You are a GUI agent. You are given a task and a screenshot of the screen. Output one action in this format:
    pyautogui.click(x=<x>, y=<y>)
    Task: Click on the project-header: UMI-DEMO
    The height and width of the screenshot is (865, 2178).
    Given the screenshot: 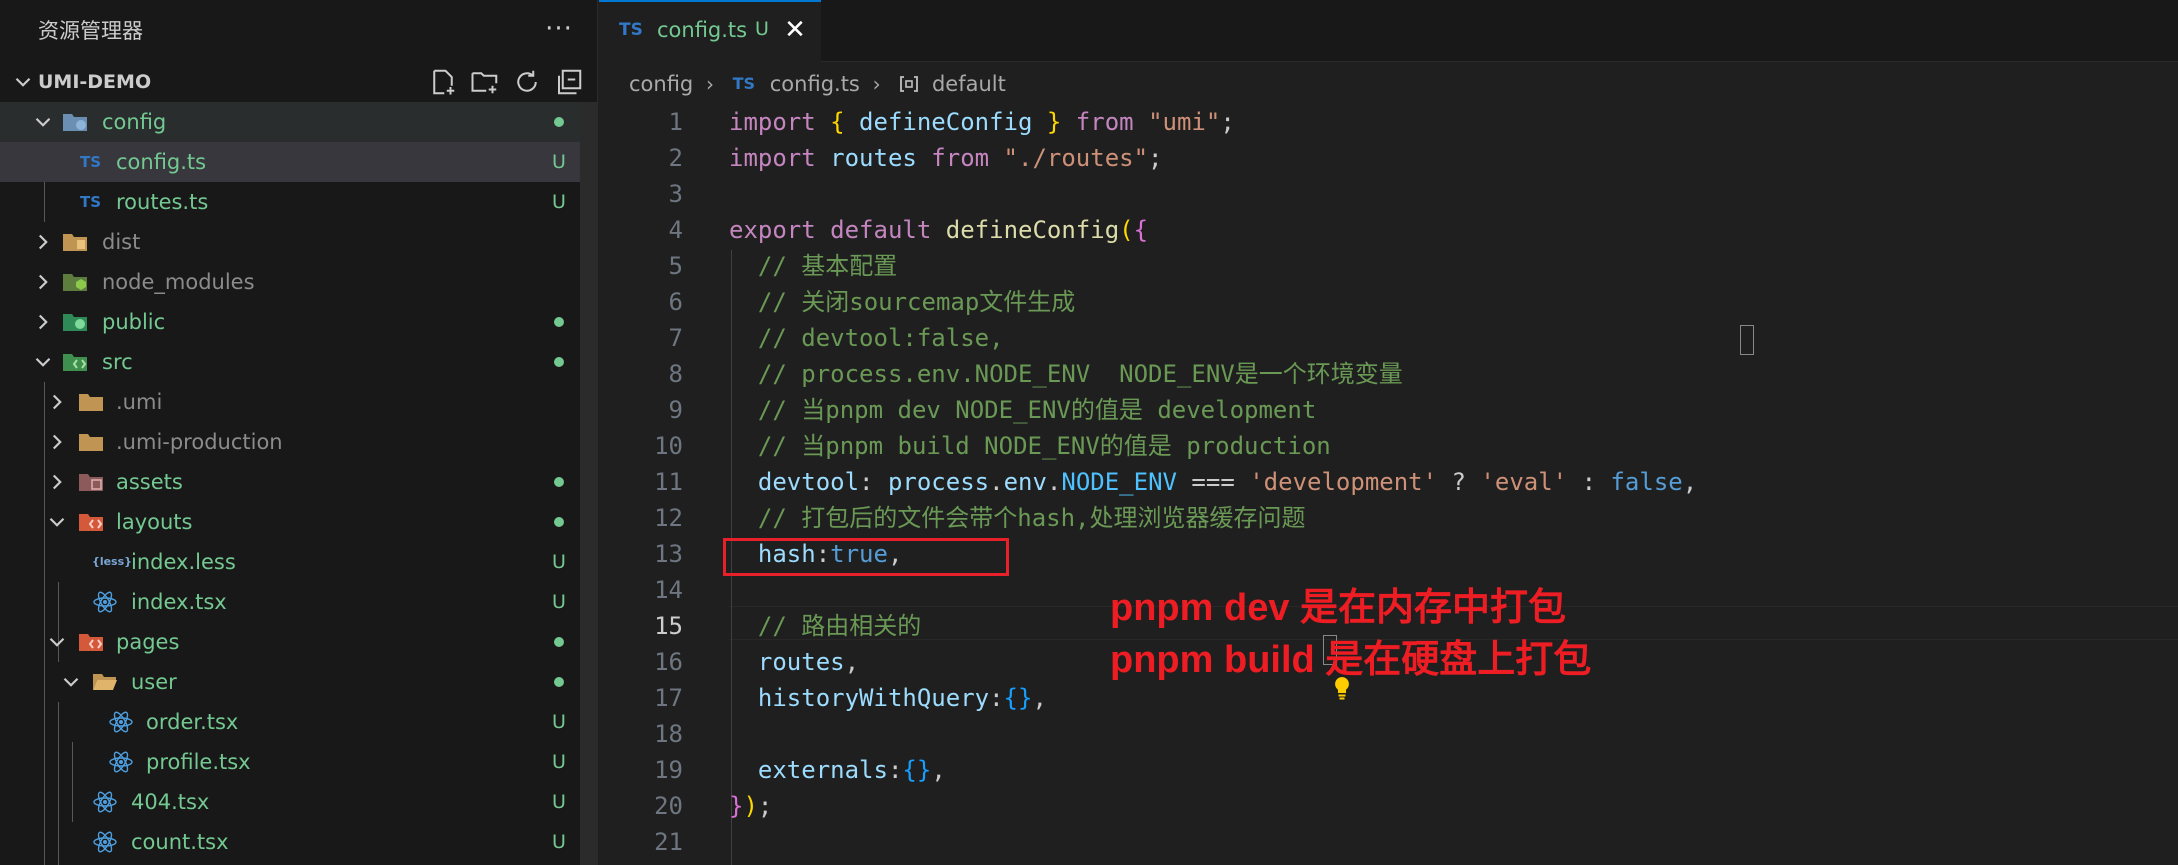 What is the action you would take?
    pyautogui.click(x=299, y=82)
    